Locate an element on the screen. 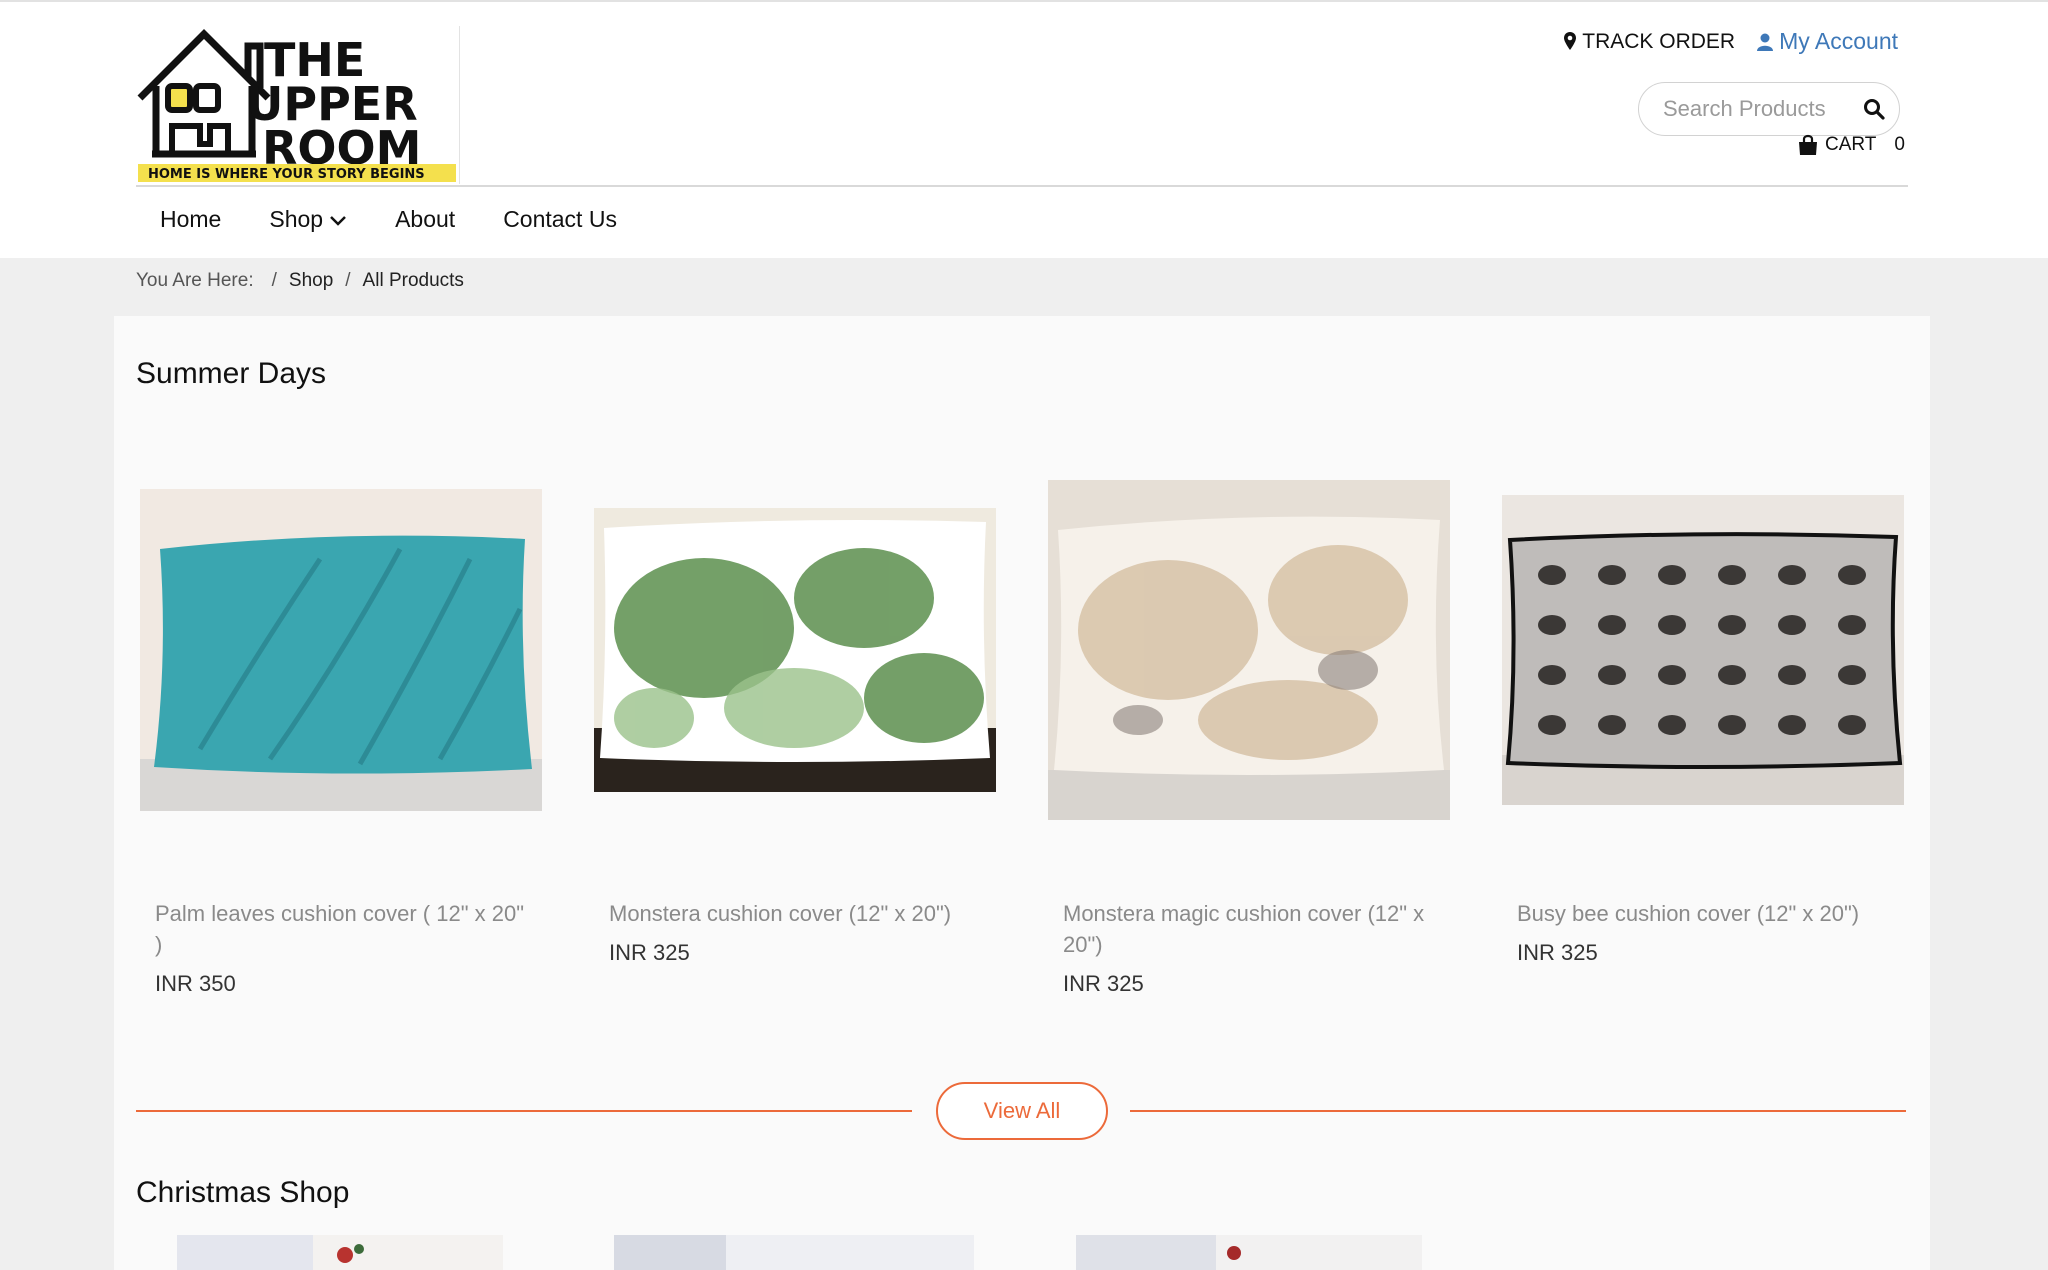  main-nav: Home Shop About Contact Us is located at coordinates (388, 219).